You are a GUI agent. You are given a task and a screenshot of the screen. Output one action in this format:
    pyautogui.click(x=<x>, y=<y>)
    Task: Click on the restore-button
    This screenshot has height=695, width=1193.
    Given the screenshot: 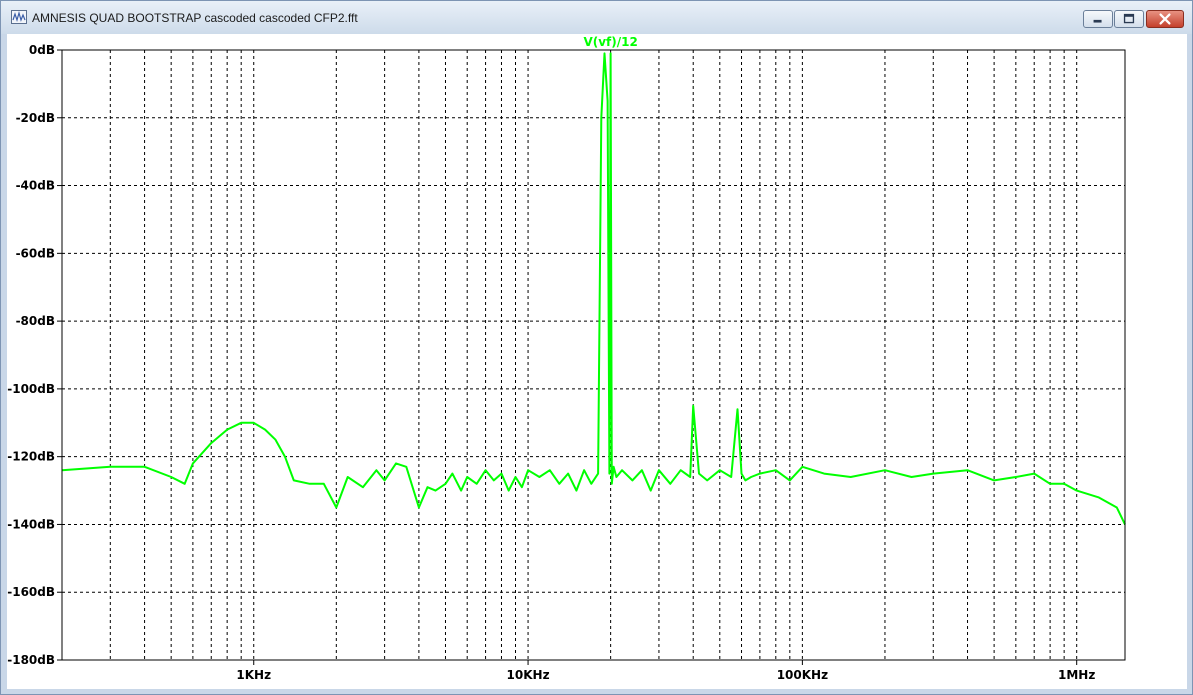 What is the action you would take?
    pyautogui.click(x=1129, y=19)
    